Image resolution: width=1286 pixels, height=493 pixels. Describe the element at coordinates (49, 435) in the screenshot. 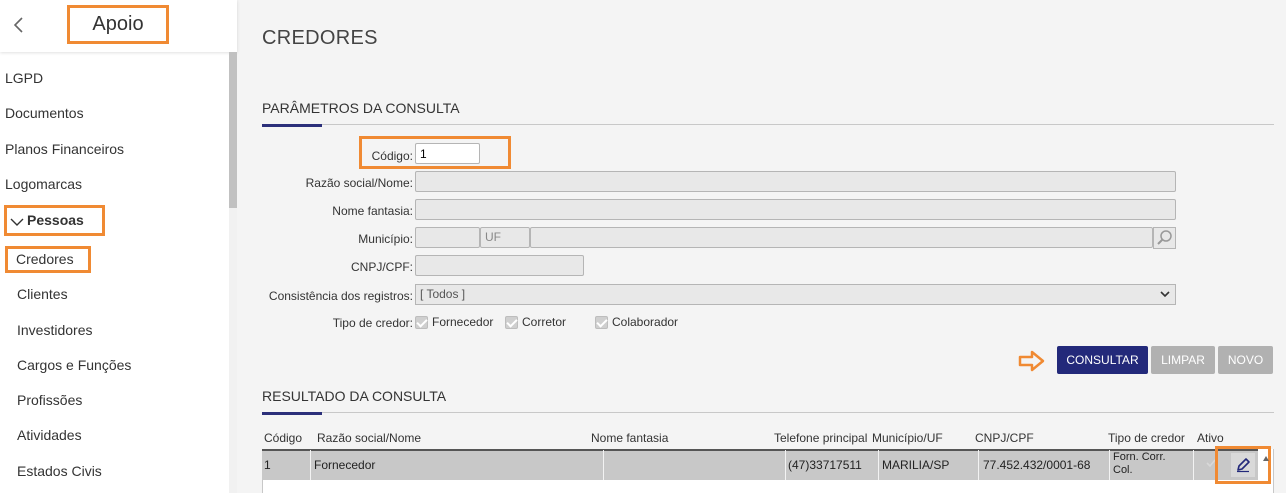

I see `sidebar-item-atividades: Atividades` at that location.